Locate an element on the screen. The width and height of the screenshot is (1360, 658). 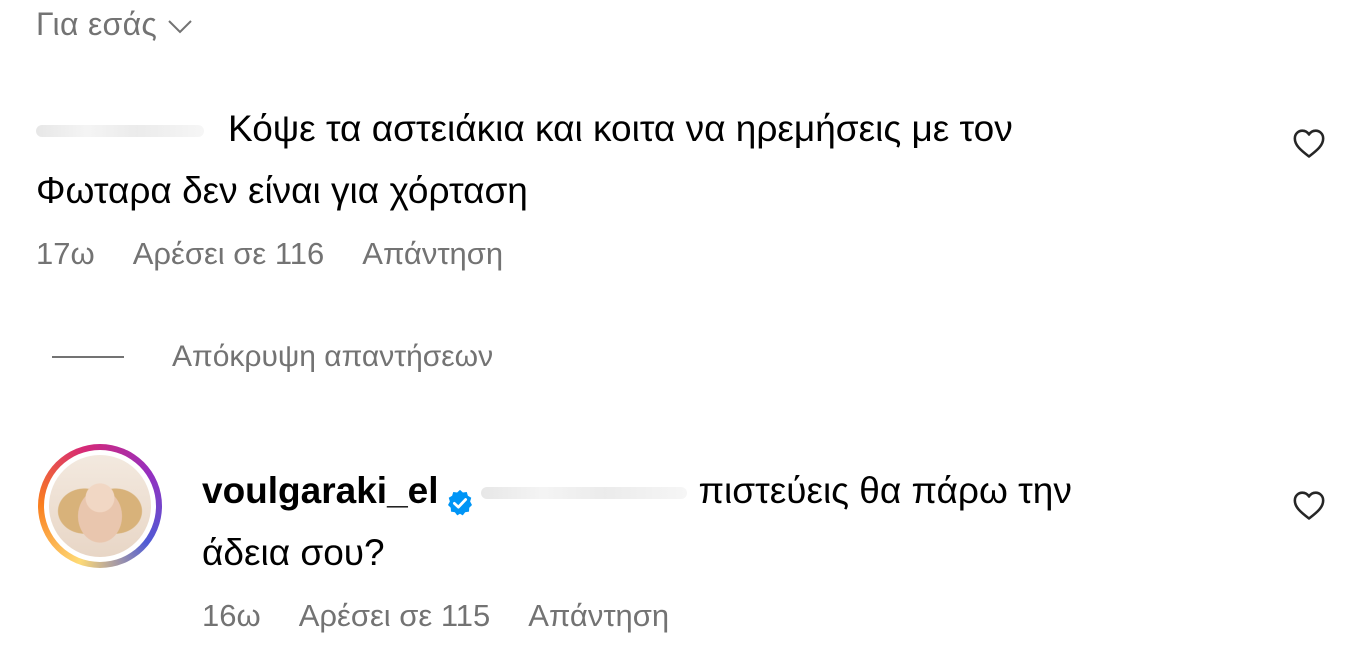
comment-meta: 17ω Αρέσει σε 116 Απάντηση is located at coordinates (269, 254).